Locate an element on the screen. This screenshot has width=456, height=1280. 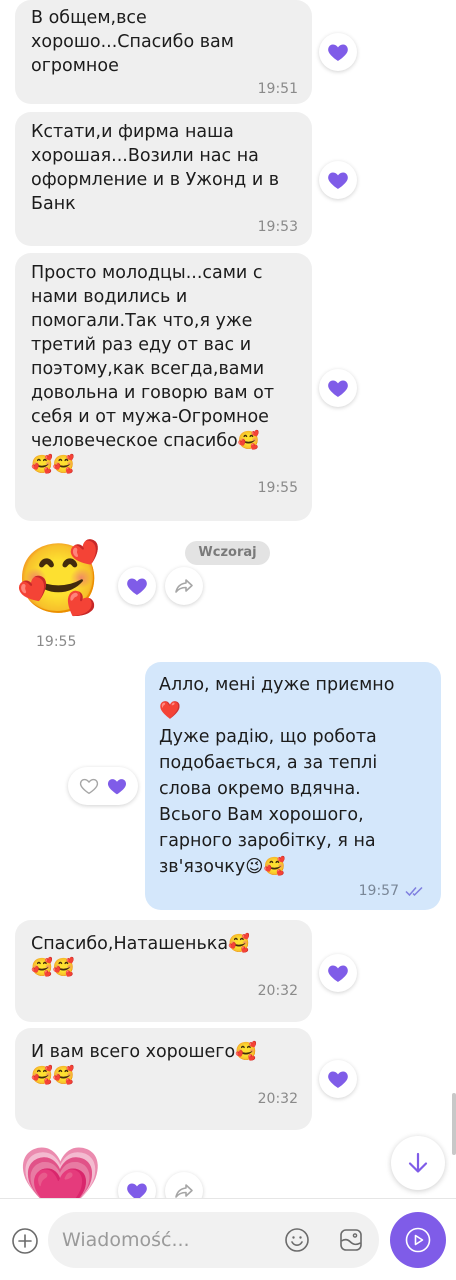
incoming-message: И вам всего хорошего🥰 🥰🥰 20:32 is located at coordinates (163, 1079).